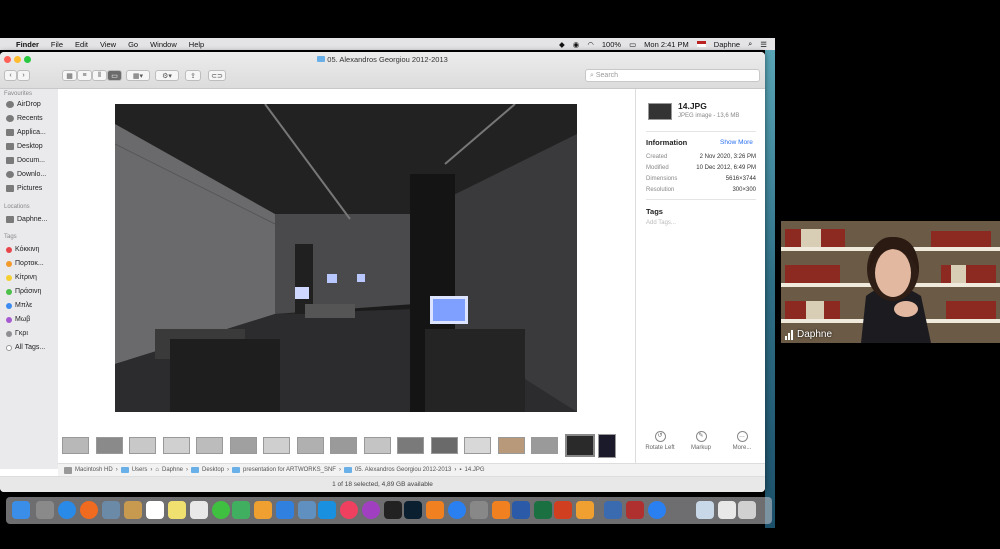 This screenshot has width=1000, height=549. What do you see at coordinates (172, 470) in the screenshot?
I see `path-item: Daphne` at bounding box center [172, 470].